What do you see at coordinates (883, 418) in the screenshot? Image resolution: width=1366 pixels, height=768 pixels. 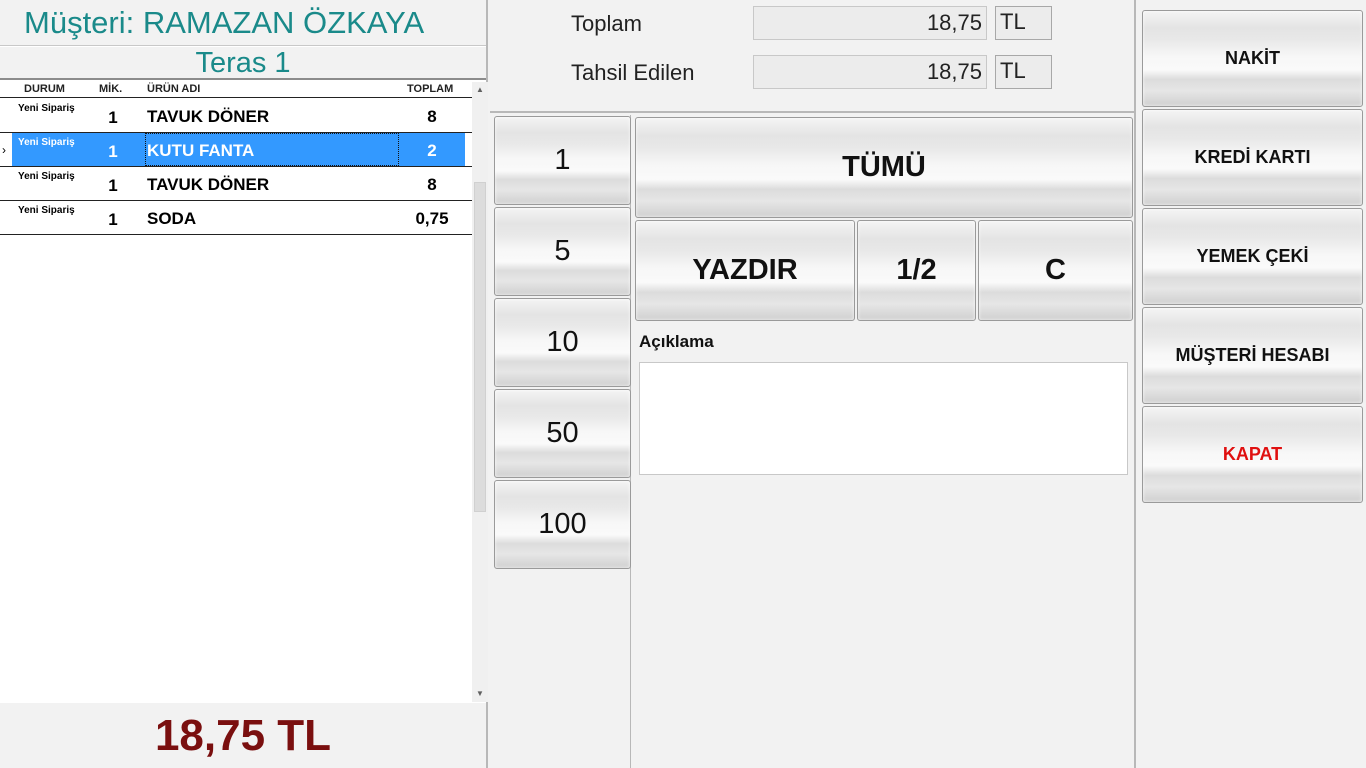 I see `description-input` at bounding box center [883, 418].